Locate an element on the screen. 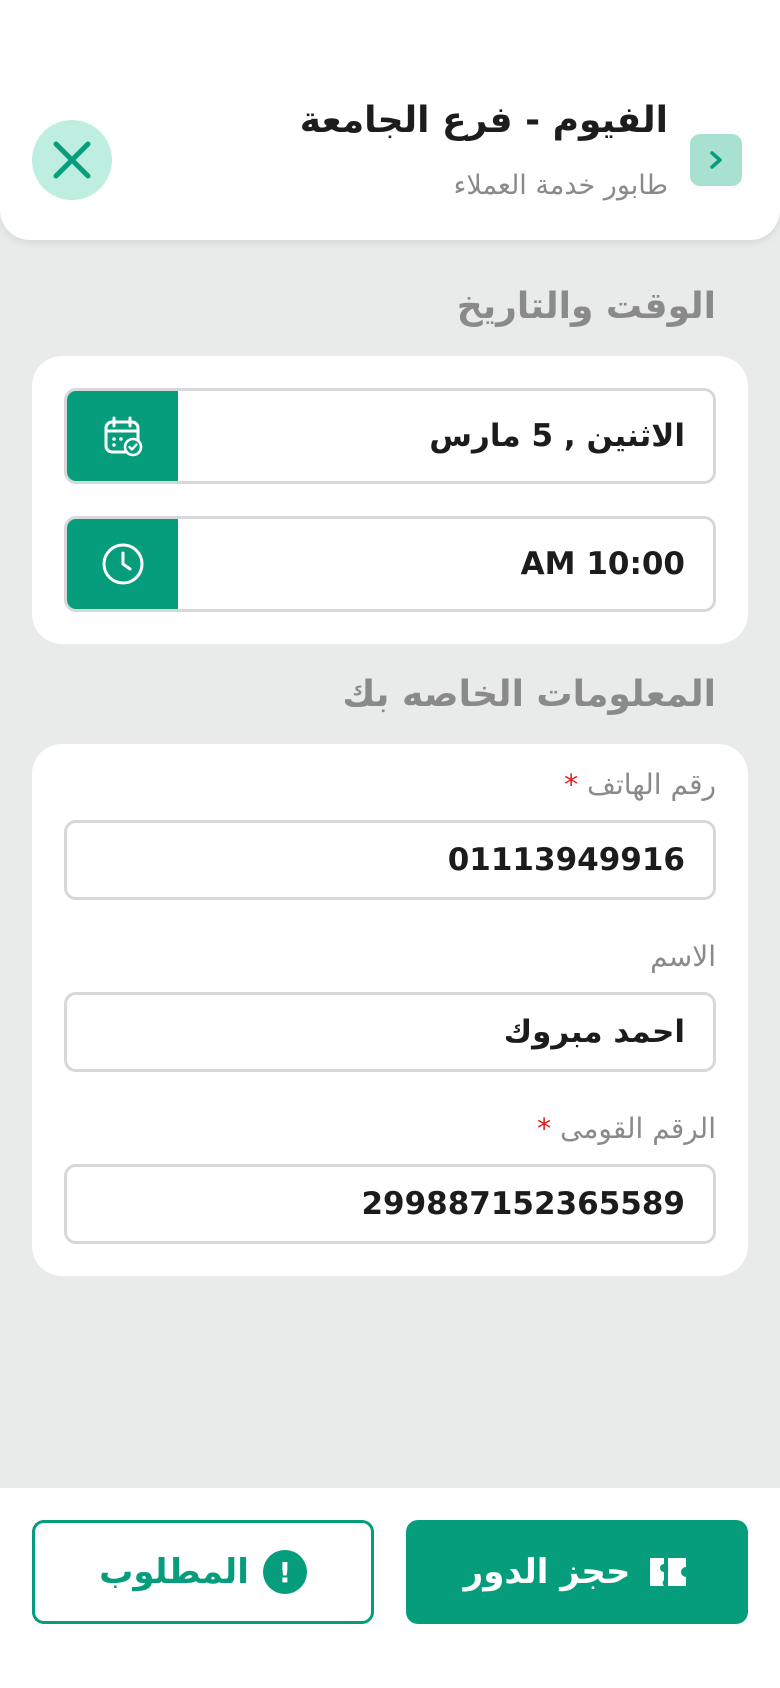 The width and height of the screenshot is (780, 1688). required-documents-button: ! المطلوب is located at coordinates (203, 1572).